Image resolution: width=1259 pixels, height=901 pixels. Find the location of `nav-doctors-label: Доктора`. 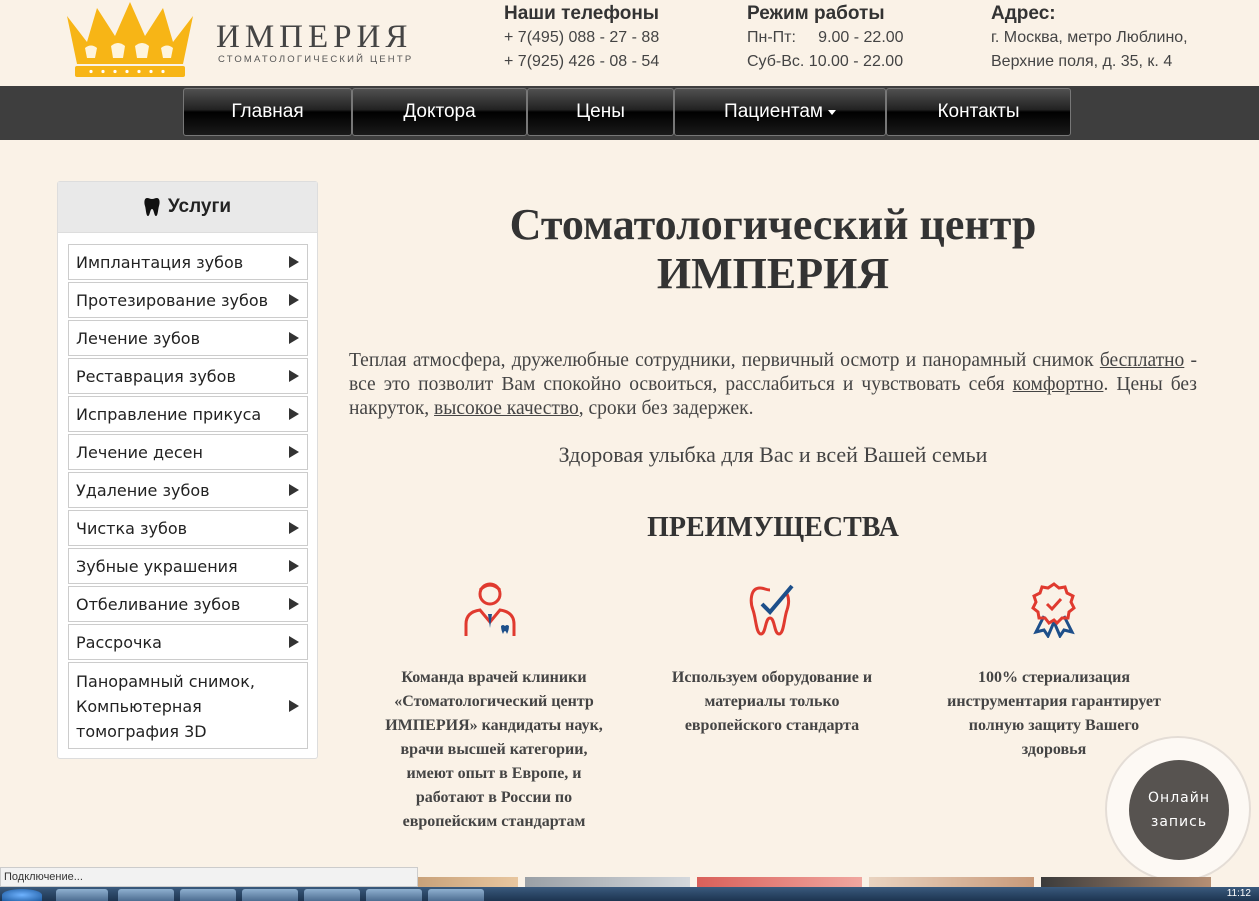

nav-doctors-label: Доктора is located at coordinates (439, 111).